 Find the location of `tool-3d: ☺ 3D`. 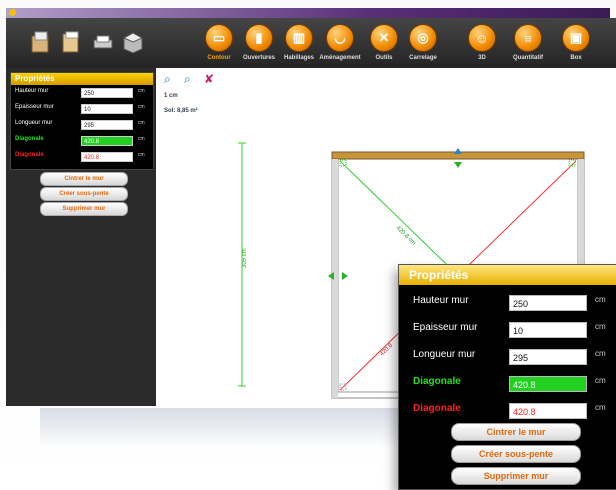

tool-3d: ☺ 3D is located at coordinates (482, 45).